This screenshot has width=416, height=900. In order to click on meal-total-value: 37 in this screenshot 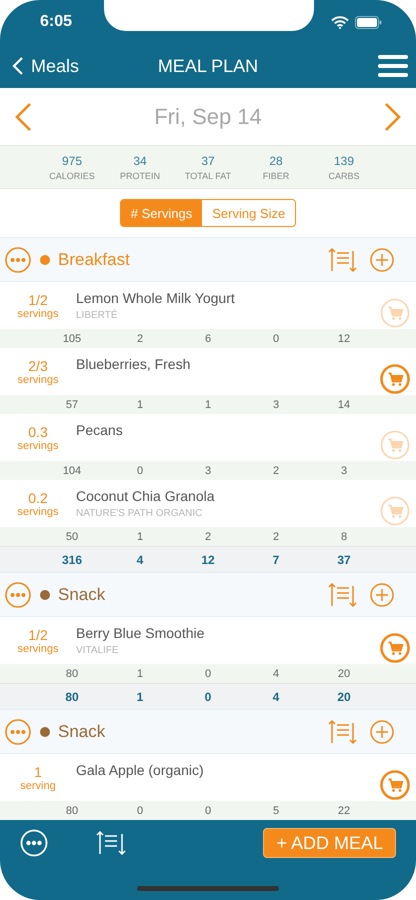, I will do `click(344, 559)`.